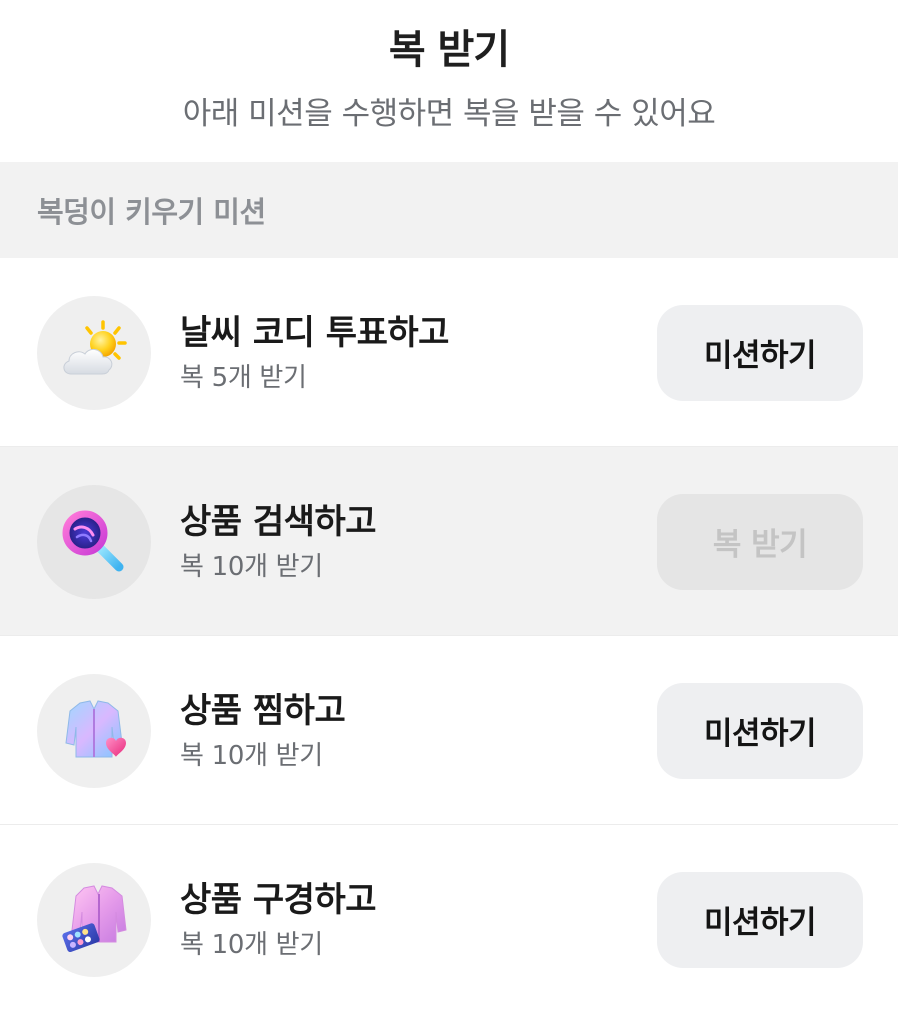  Describe the element at coordinates (449, 210) in the screenshot. I see `section-header: 복덩이 키우기 미션` at that location.